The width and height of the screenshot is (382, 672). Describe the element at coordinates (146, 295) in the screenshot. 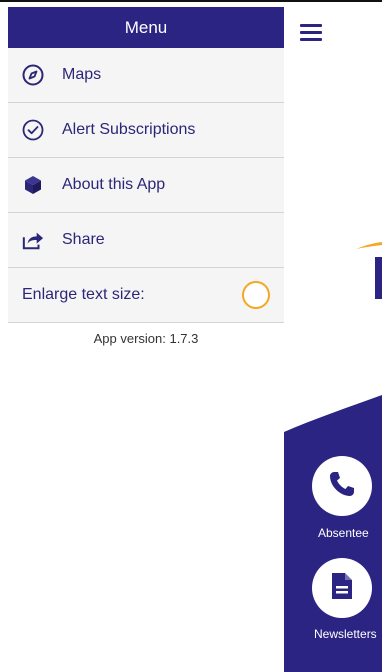

I see `enlarge-text-row: Enlarge text size:` at that location.